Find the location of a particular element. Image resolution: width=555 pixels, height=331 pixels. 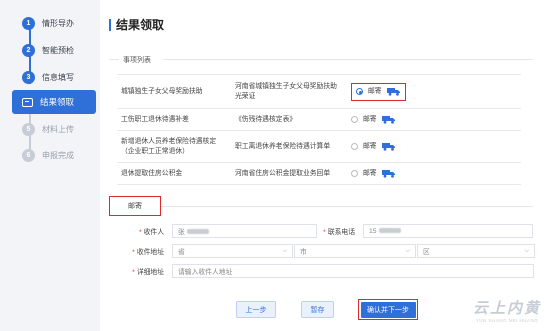

page-title: 结果领取 is located at coordinates (136, 24).